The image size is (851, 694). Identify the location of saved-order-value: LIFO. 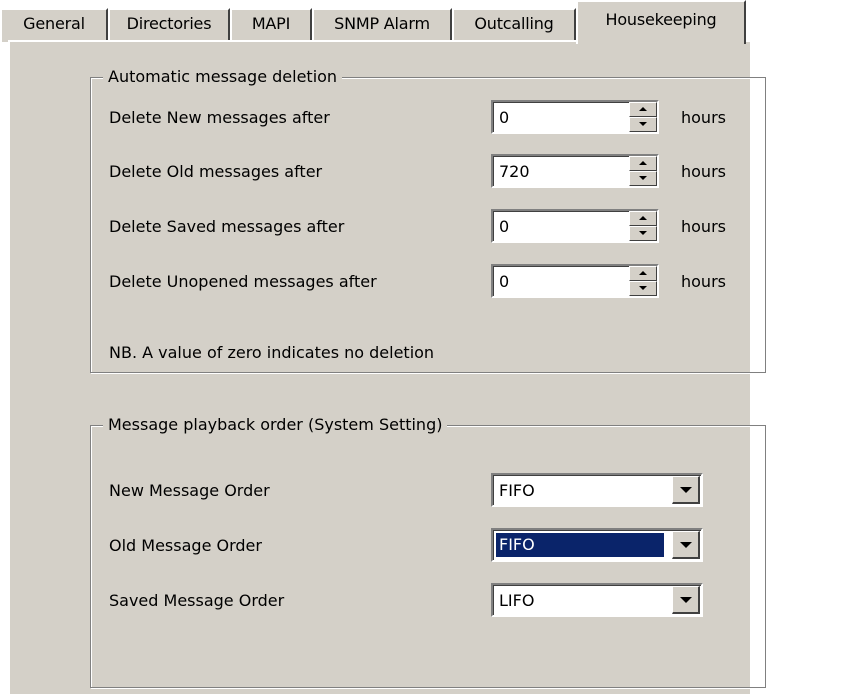
(517, 600).